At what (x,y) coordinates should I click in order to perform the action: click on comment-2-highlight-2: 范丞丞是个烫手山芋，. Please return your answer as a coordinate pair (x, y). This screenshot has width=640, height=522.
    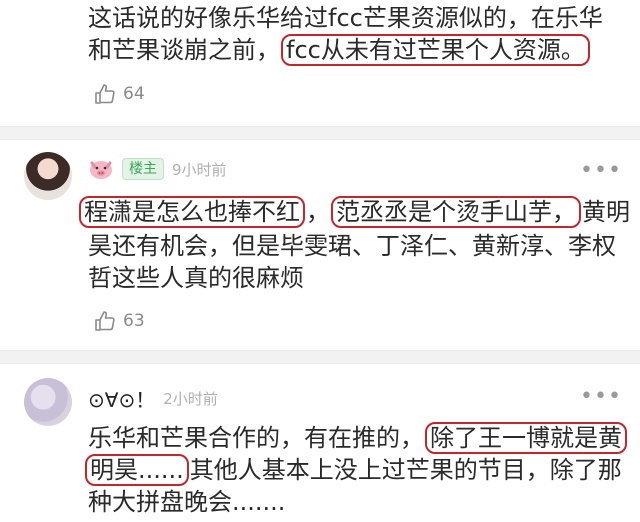
    Looking at the image, I should click on (456, 212).